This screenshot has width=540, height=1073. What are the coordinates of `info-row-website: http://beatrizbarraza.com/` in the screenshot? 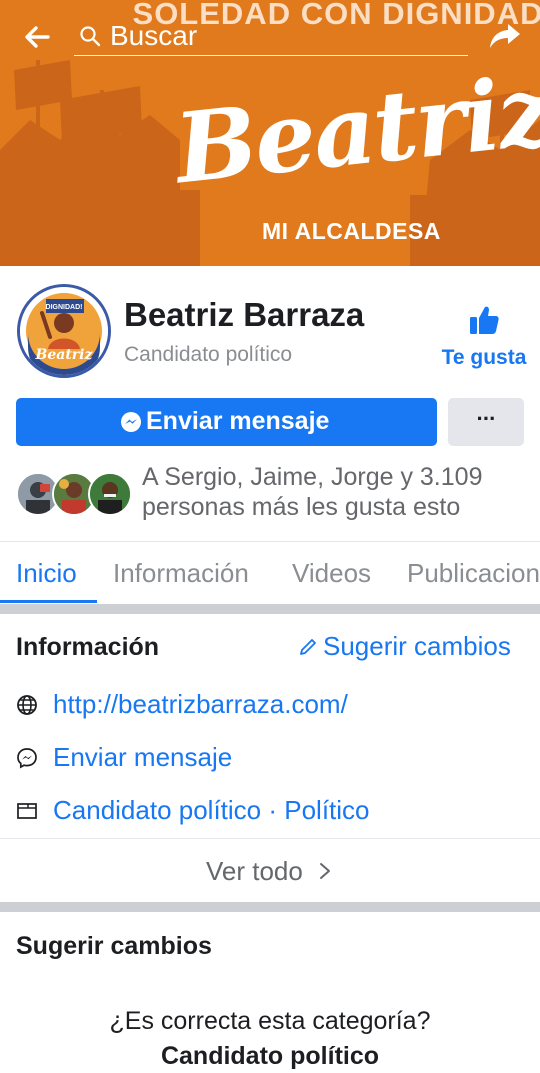 It's located at (270, 706).